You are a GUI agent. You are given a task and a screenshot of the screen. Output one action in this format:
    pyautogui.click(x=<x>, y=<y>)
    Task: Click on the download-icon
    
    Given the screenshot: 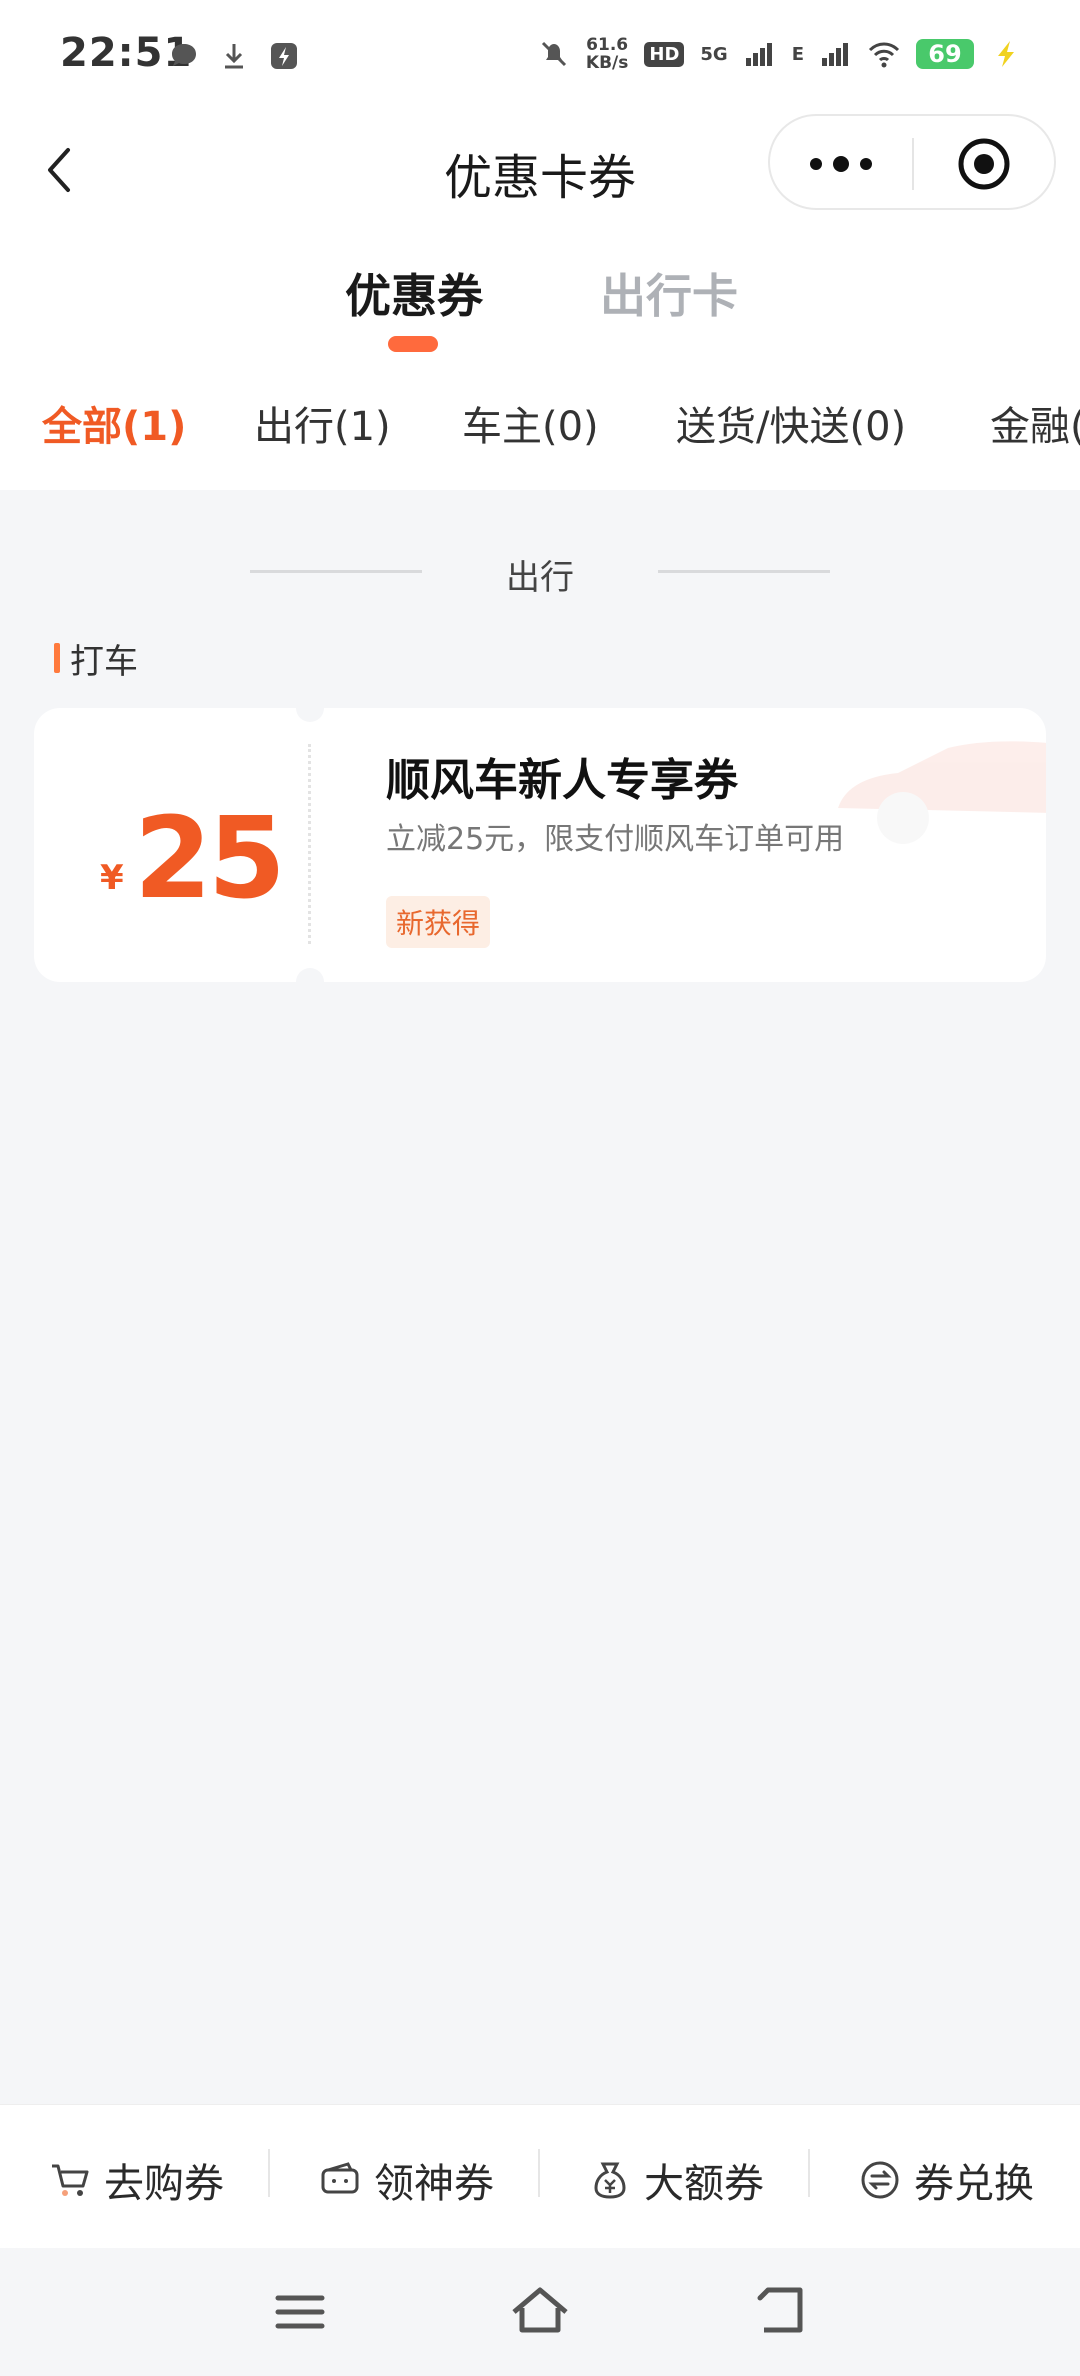 What is the action you would take?
    pyautogui.click(x=234, y=56)
    